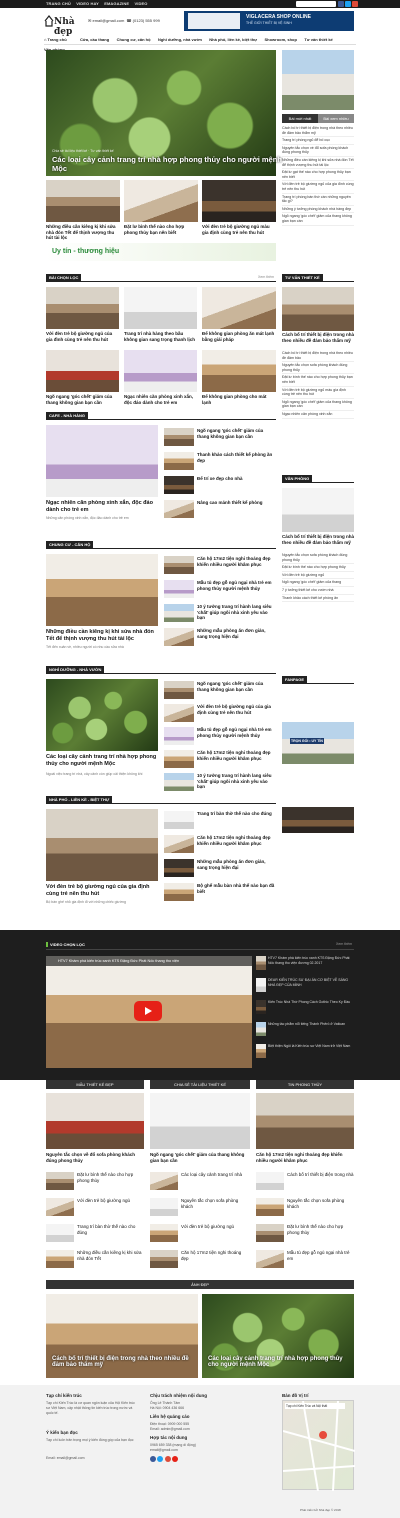  What do you see at coordinates (318, 583) in the screenshot?
I see `list-item: Ngõ ngang 'góc chết' giảm của thang` at bounding box center [318, 583].